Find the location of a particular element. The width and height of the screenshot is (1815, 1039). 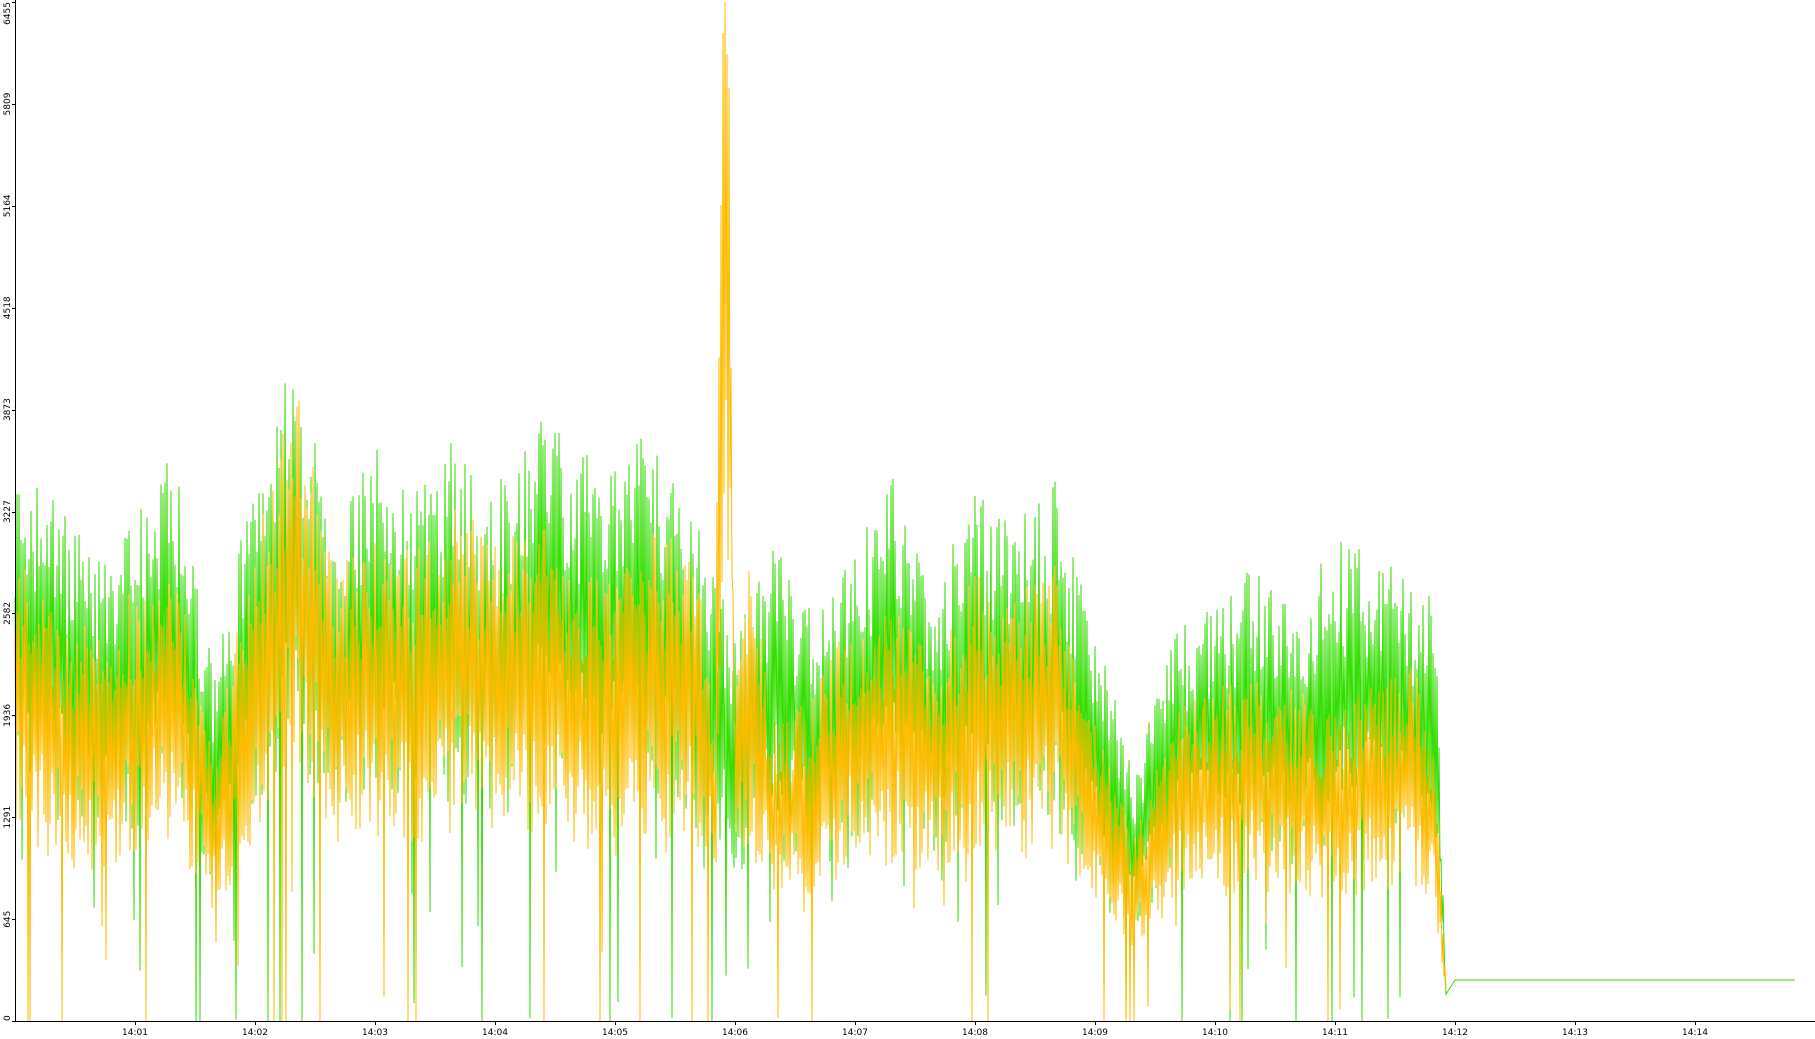

x-tick-label: 14:05 is located at coordinates (615, 1033).